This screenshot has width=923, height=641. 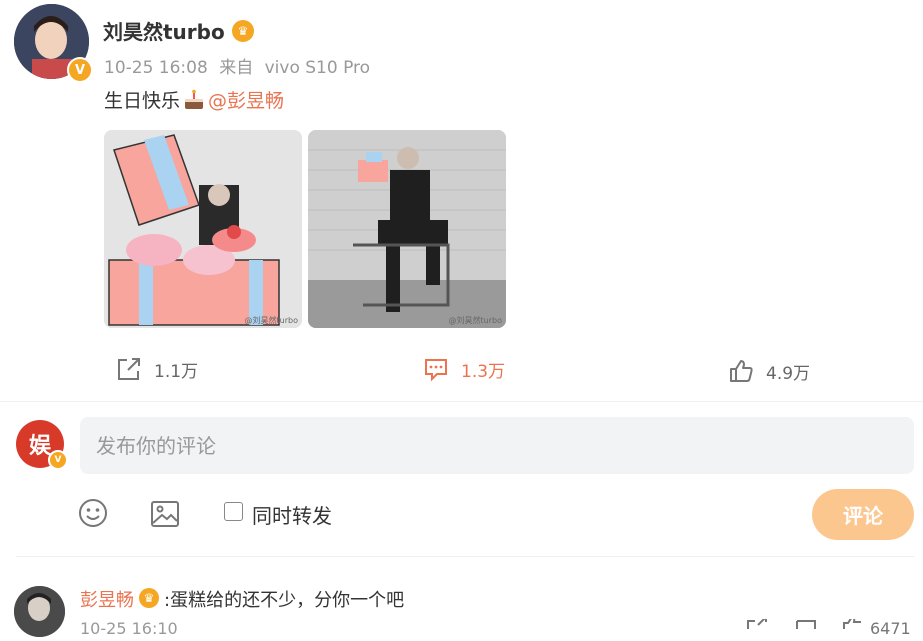 I want to click on comment-count: 1.3万, so click(x=483, y=371).